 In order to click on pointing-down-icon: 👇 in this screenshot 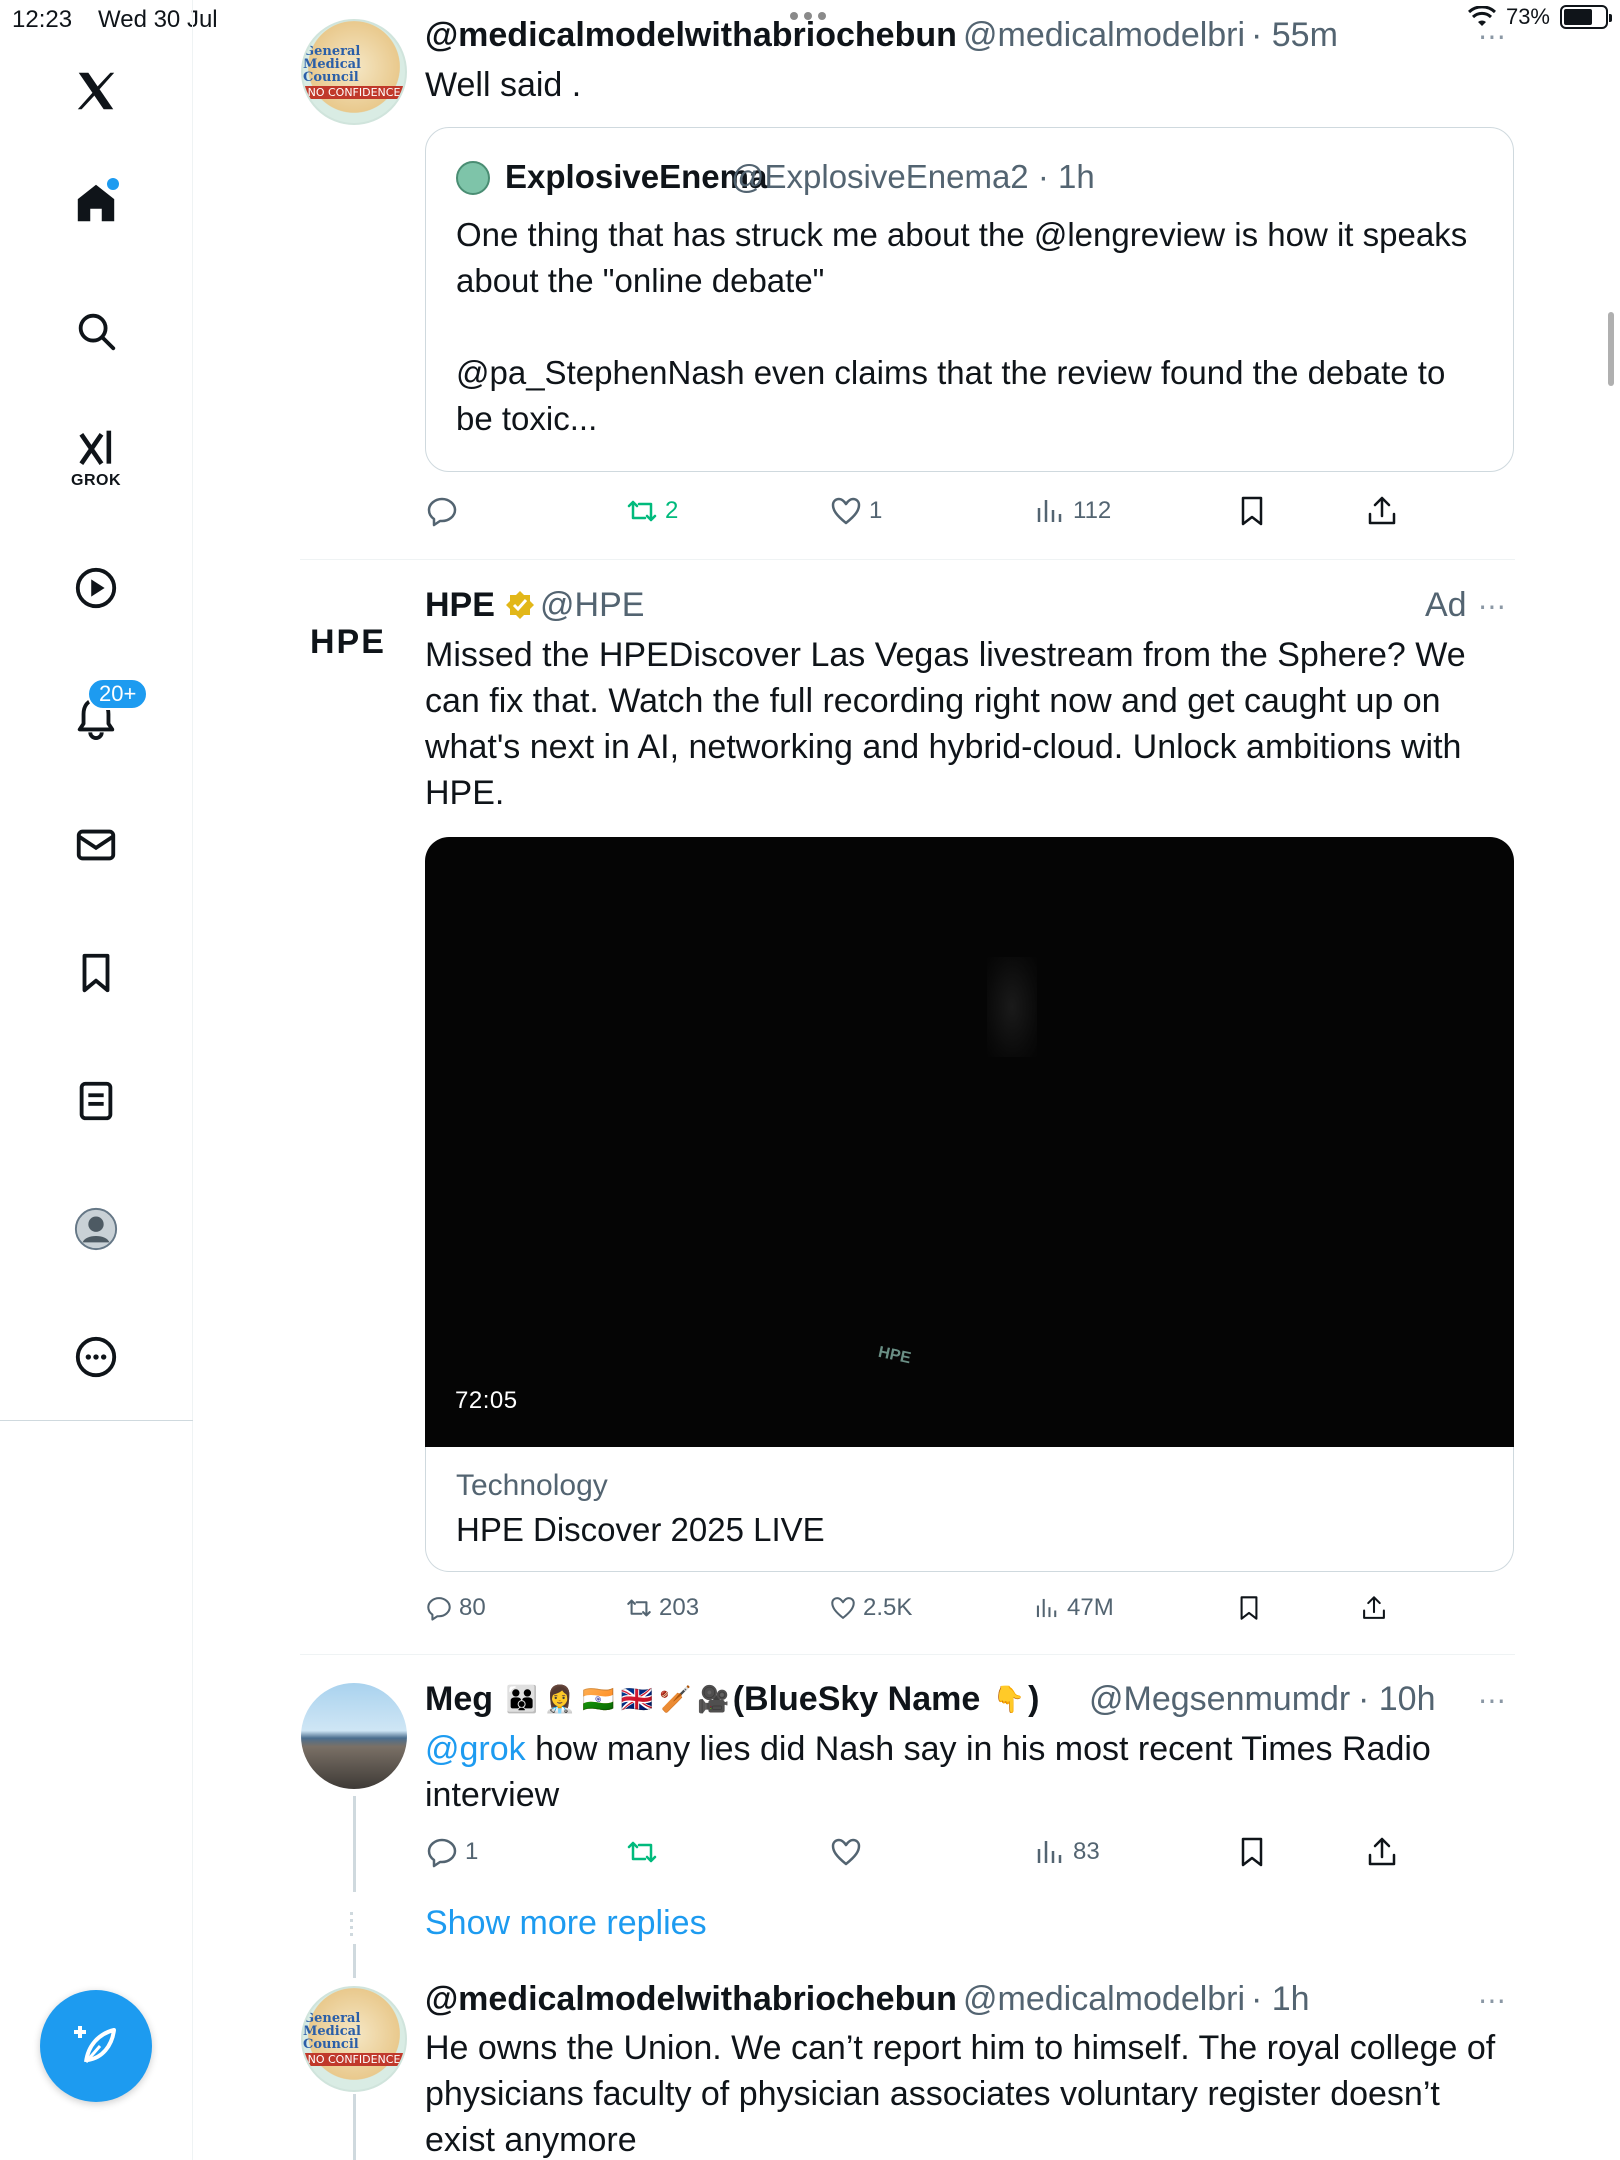, I will do `click(1009, 1699)`.